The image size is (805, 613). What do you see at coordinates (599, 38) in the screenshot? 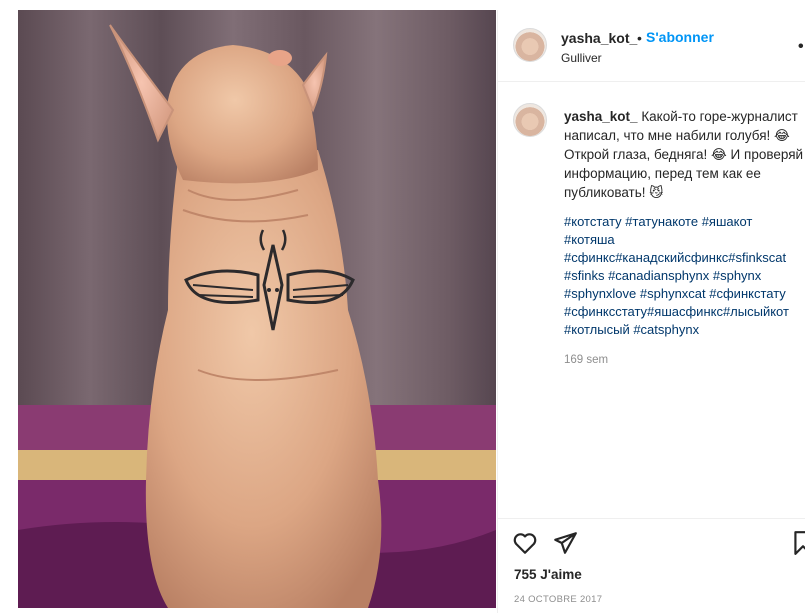
I see `header-username: yasha_kot_` at bounding box center [599, 38].